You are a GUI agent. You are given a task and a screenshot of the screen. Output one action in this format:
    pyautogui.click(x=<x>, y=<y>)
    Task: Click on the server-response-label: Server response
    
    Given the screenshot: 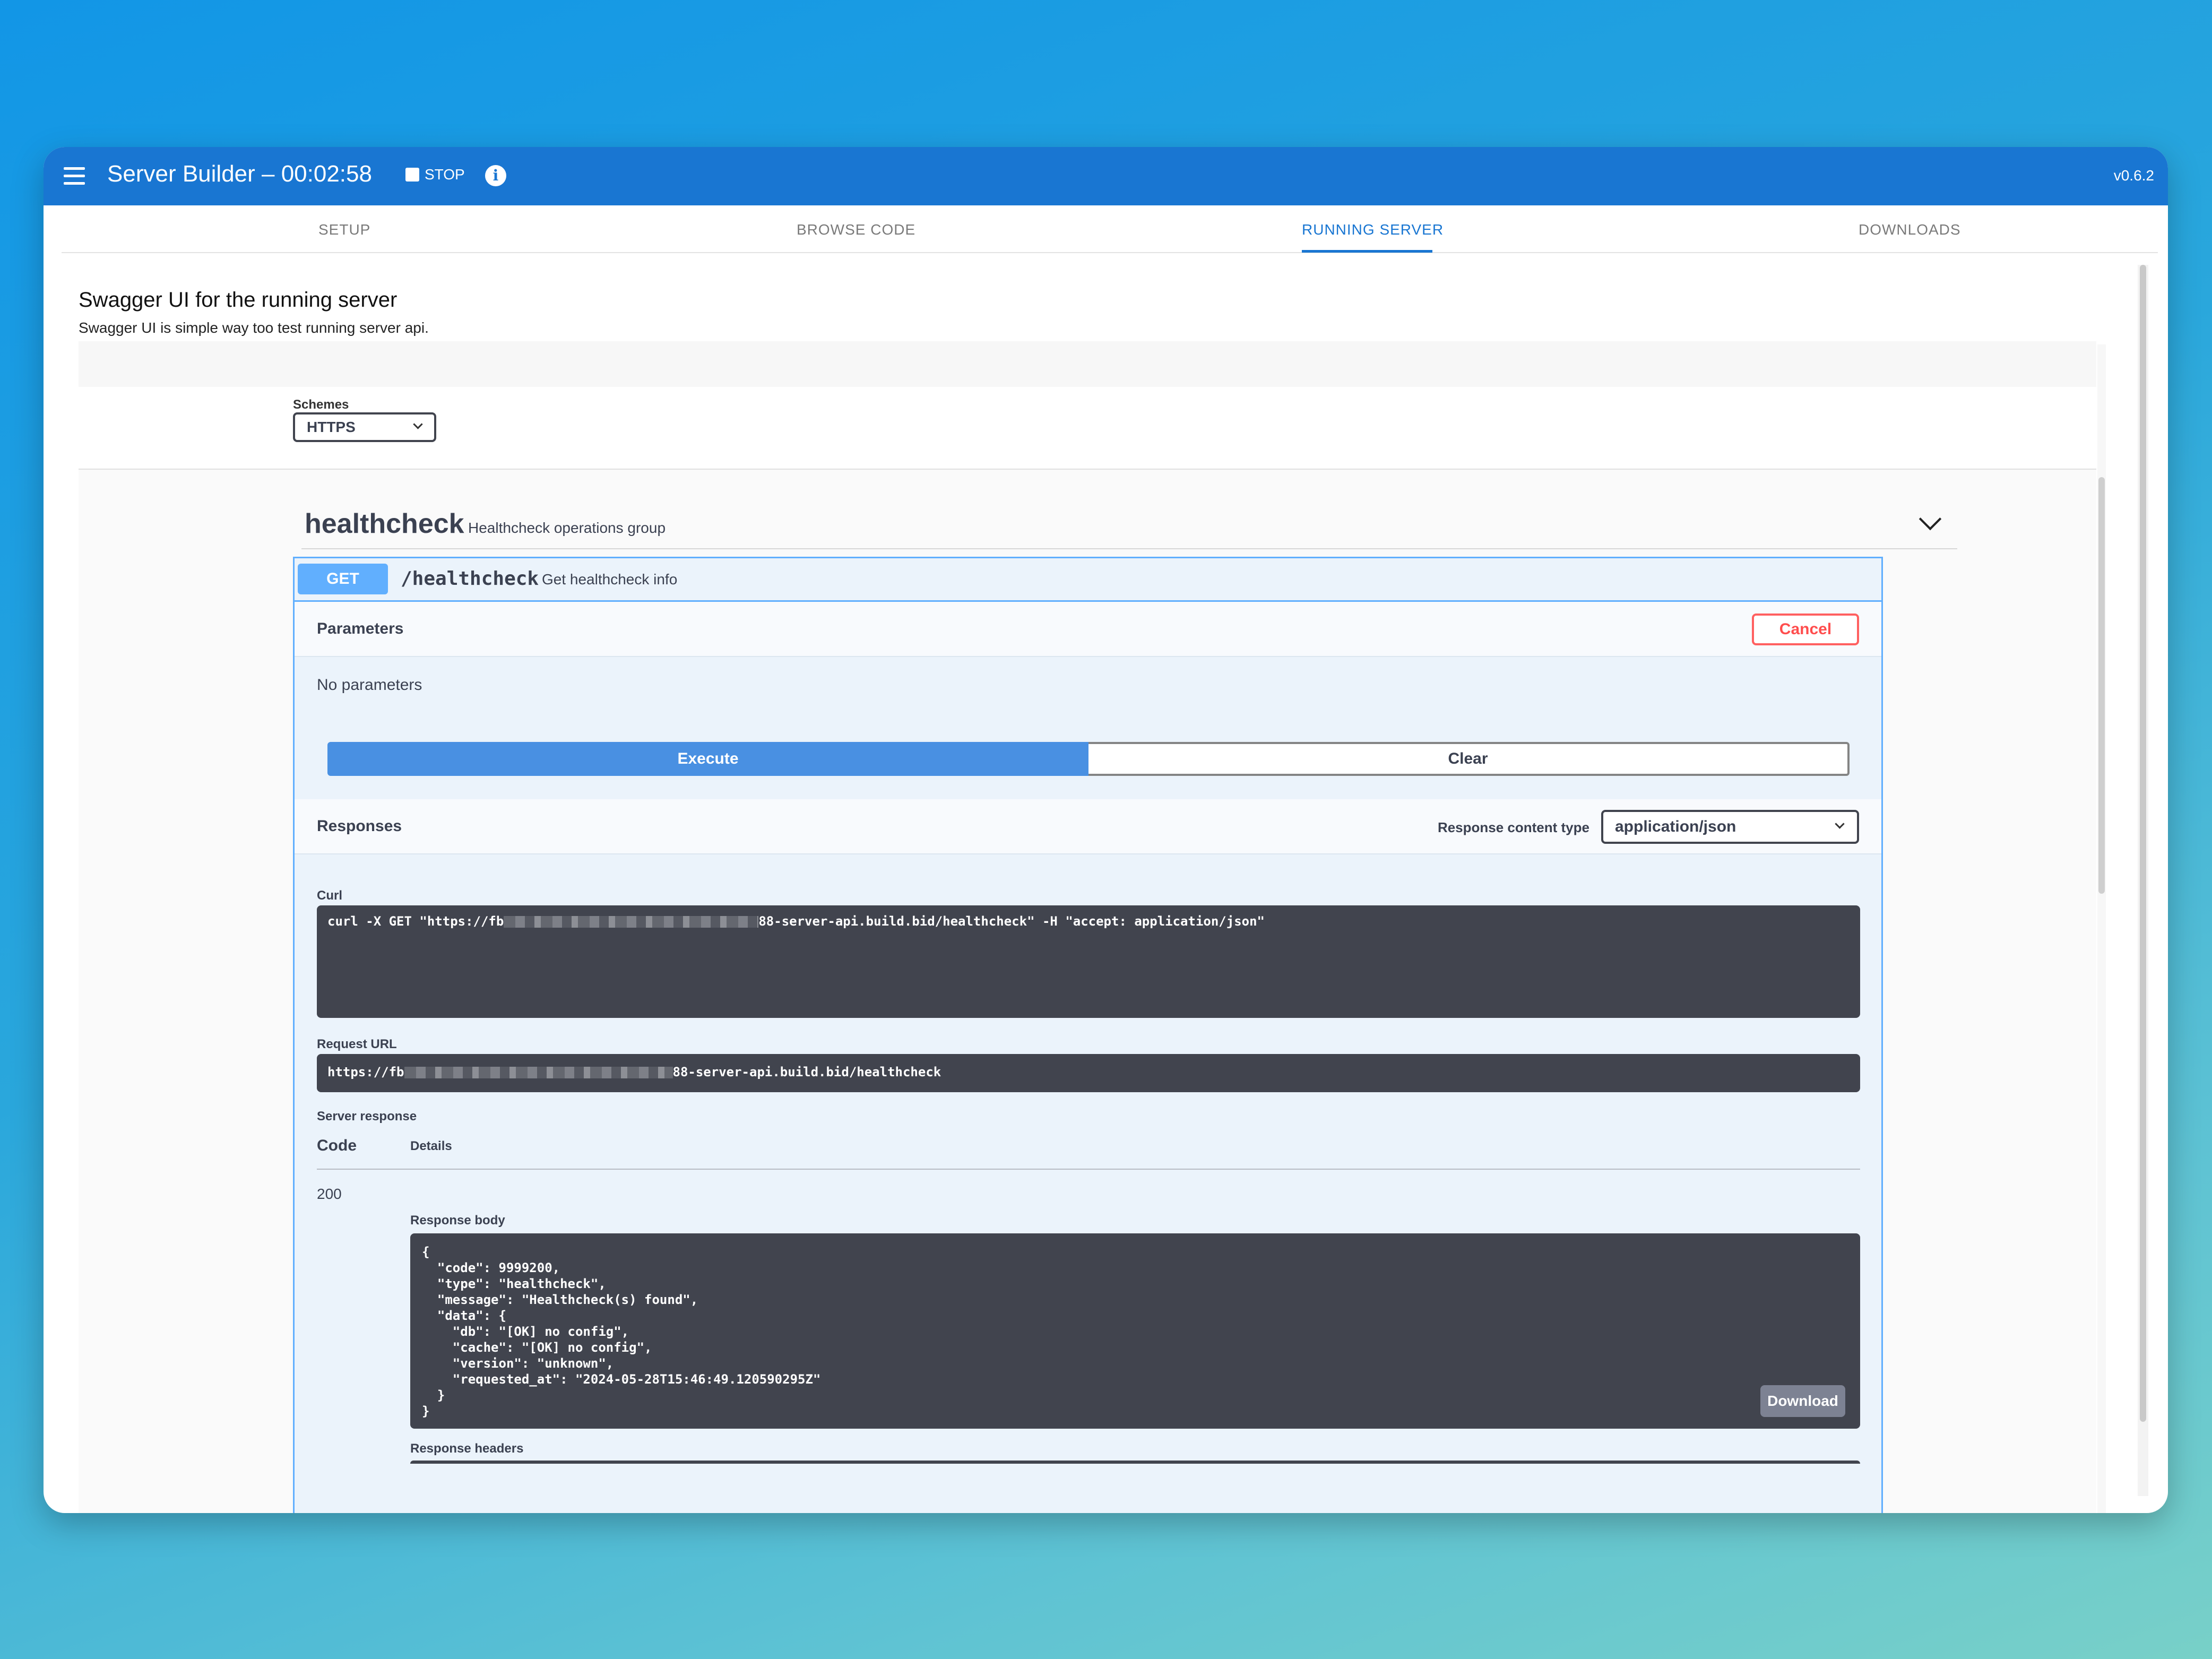 What is the action you would take?
    pyautogui.click(x=367, y=1116)
    